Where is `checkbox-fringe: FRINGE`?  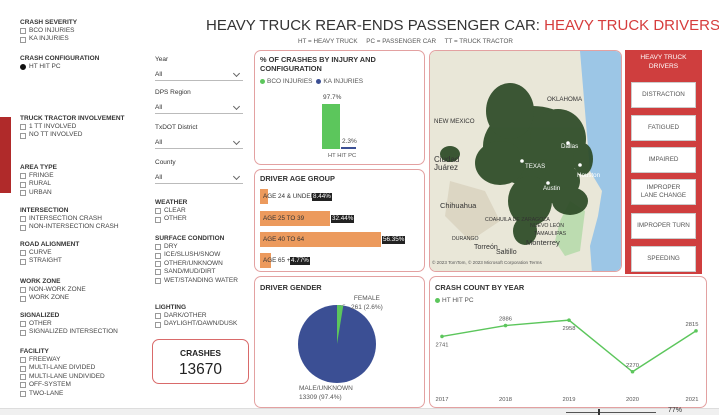
checkbox-fringe: FRINGE is located at coordinates (38, 176).